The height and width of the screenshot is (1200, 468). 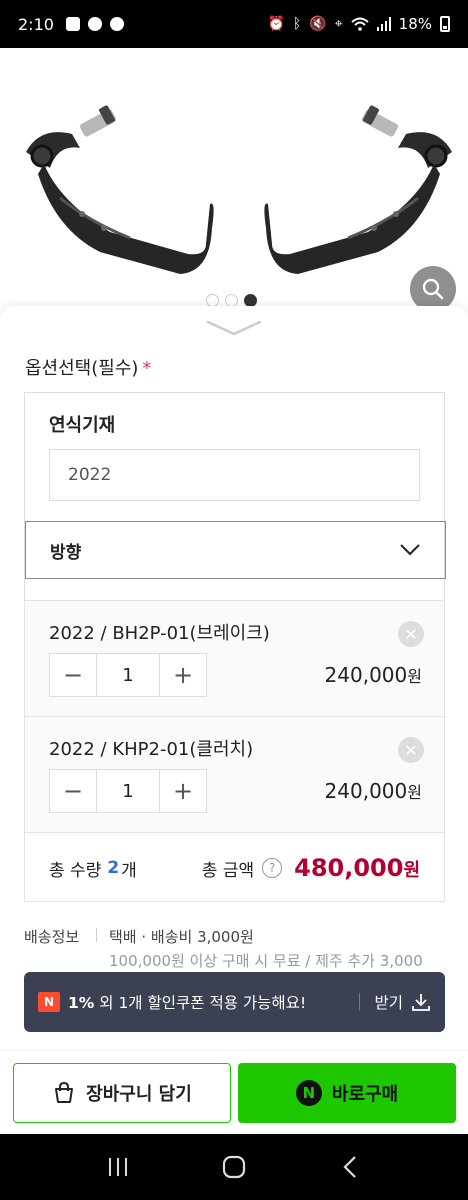 I want to click on recent-apps-icon, so click(x=118, y=1167).